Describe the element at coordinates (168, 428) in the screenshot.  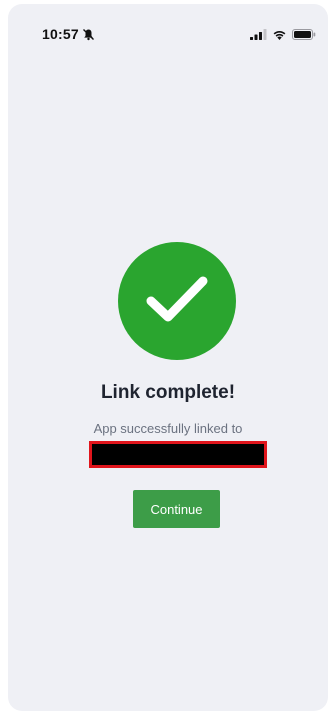
I see `linked-to-label: App successfully linked to` at that location.